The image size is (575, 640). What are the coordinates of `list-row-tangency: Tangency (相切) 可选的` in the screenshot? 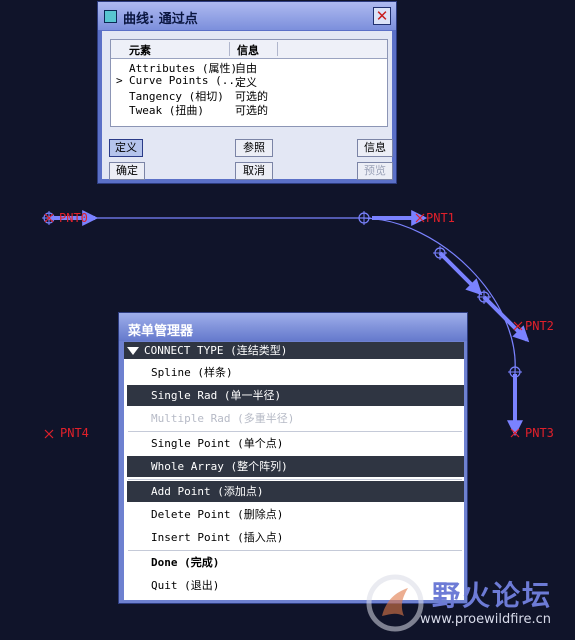 It's located at (249, 95).